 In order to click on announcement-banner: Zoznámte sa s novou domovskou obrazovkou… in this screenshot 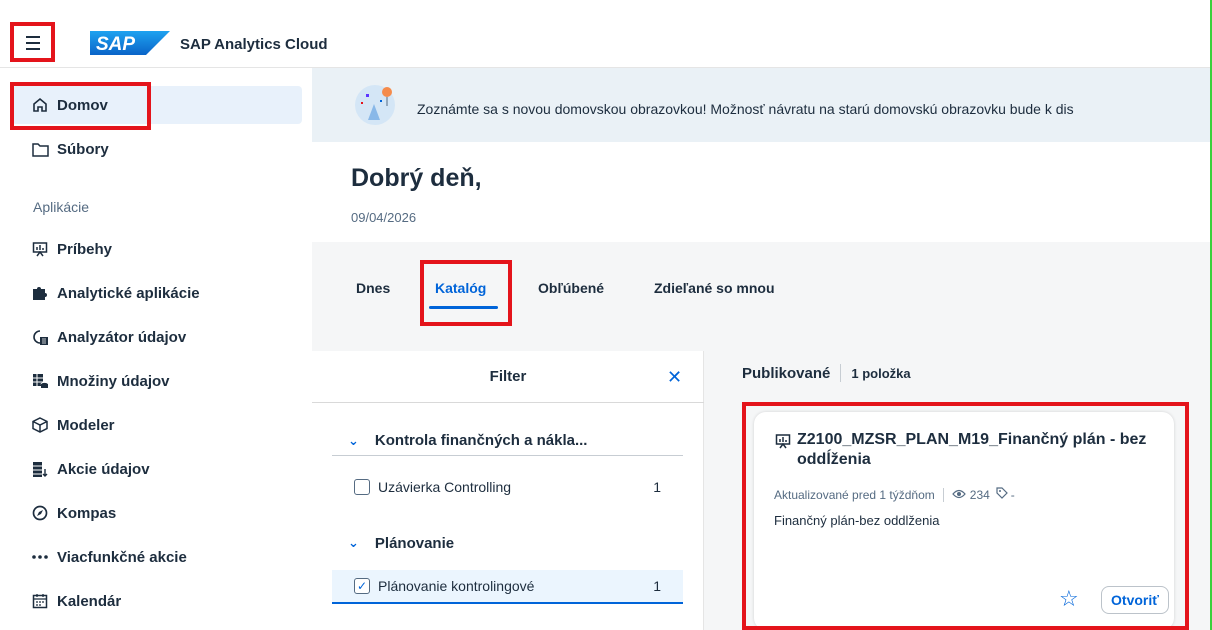, I will do `click(761, 105)`.